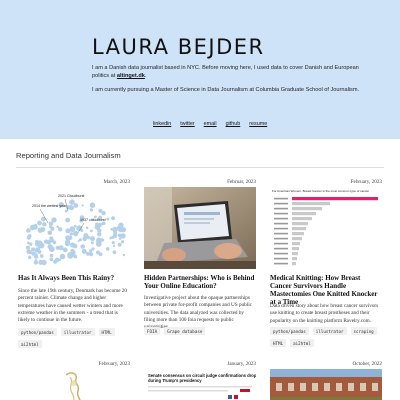  What do you see at coordinates (74, 278) in the screenshot?
I see `card-title: Has It Always Been This Rainy?` at bounding box center [74, 278].